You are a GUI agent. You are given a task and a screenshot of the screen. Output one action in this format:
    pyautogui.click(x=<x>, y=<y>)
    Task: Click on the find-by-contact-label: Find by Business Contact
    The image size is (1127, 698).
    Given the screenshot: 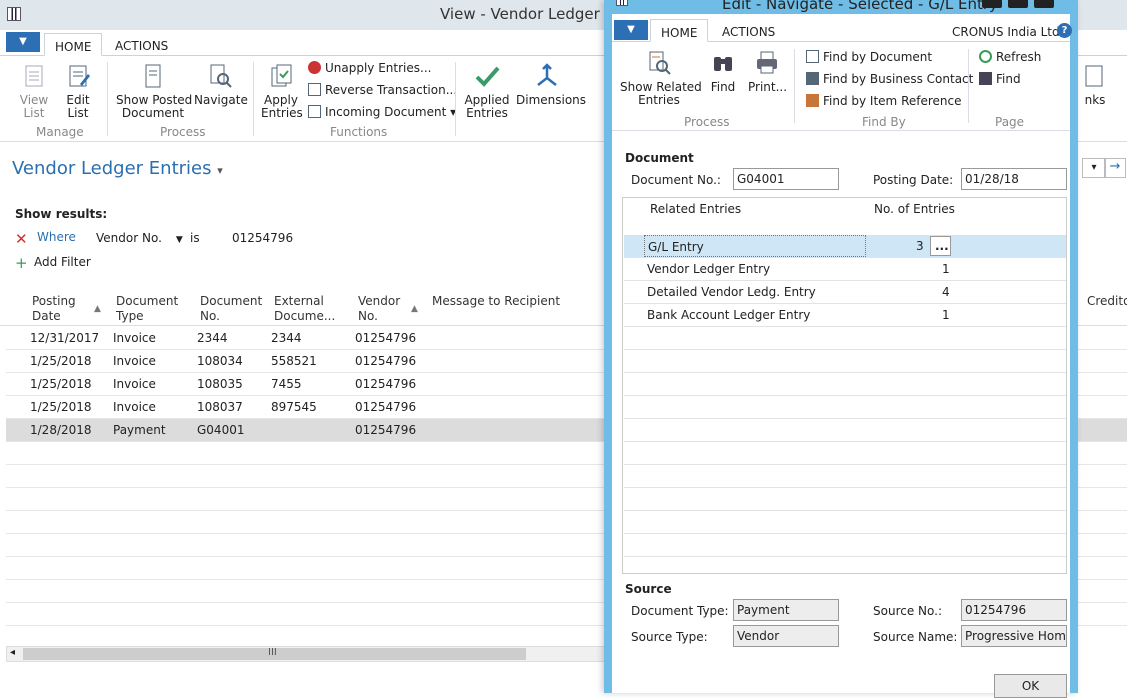 What is the action you would take?
    pyautogui.click(x=898, y=79)
    